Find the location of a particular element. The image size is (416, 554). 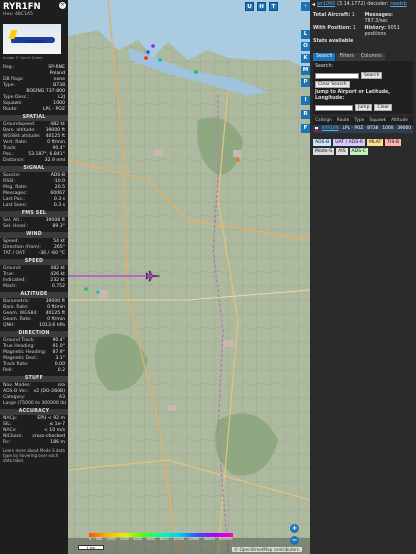

section-title-speed: SPEED is located at coordinates (34, 262).